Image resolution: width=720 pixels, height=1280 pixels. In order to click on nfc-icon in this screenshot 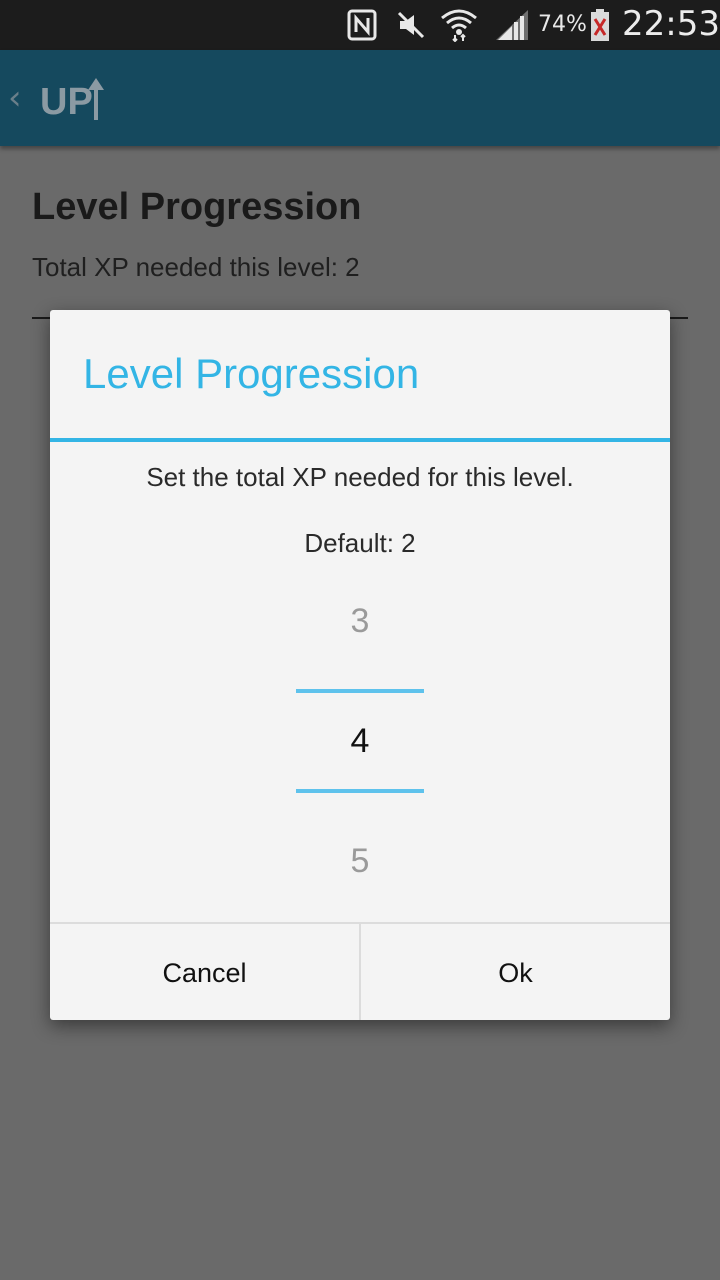, I will do `click(362, 25)`.